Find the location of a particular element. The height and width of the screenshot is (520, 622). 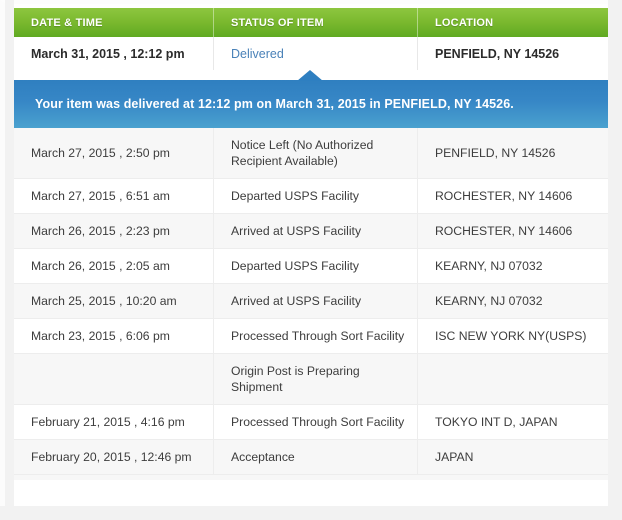

row-date-cell: February 21, 2015 , 4:16 pm is located at coordinates (113, 422).